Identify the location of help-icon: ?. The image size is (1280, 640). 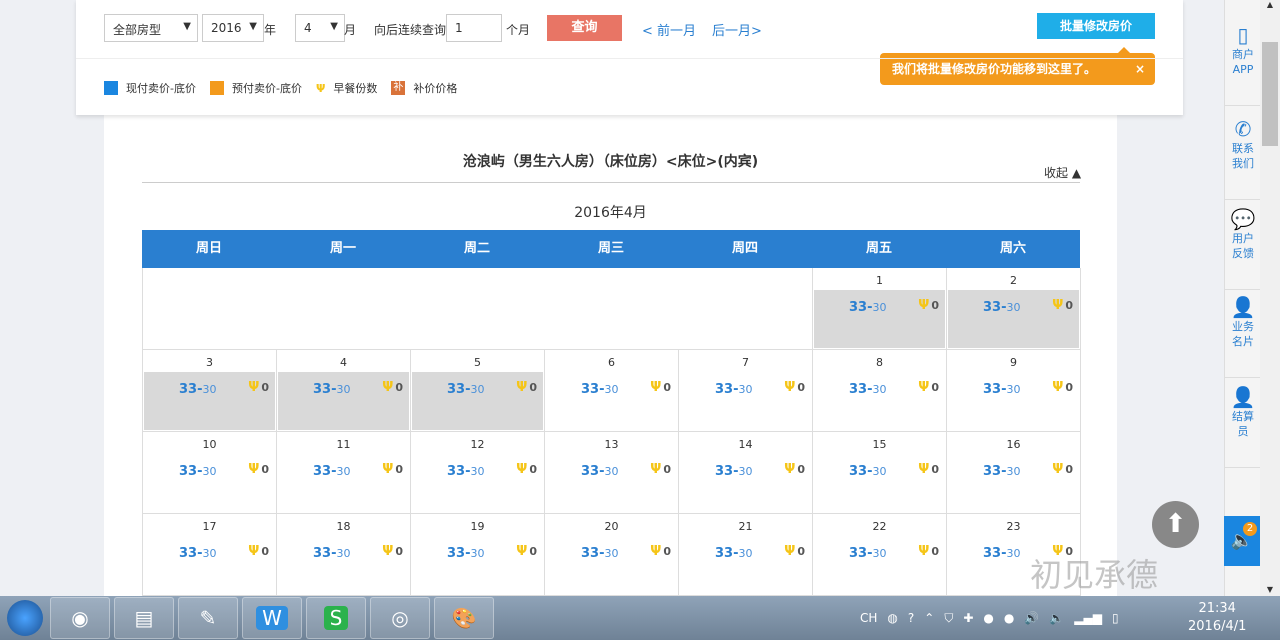
(911, 618).